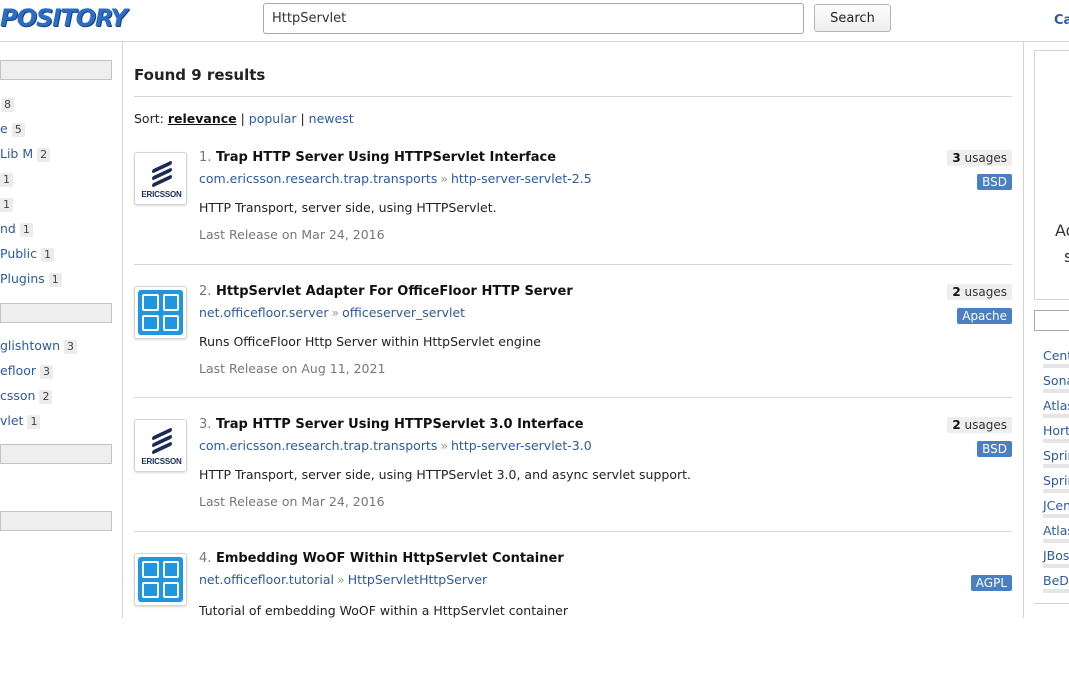  I want to click on license-badge: Apache, so click(984, 316).